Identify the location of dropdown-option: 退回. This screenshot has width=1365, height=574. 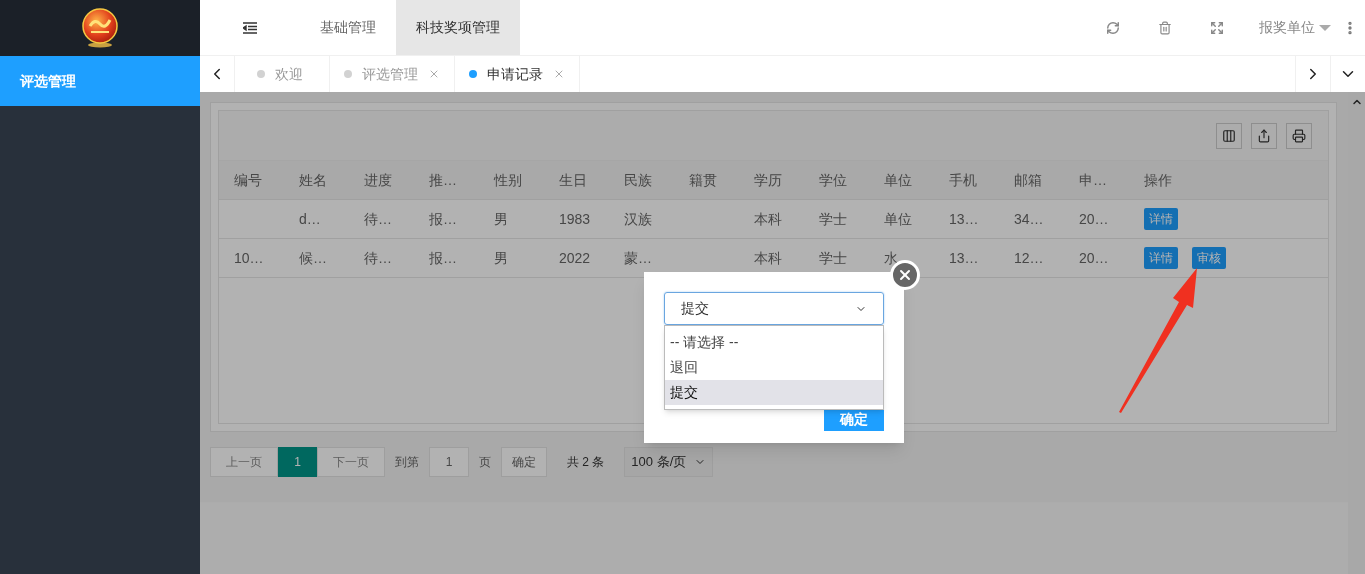
(774, 367).